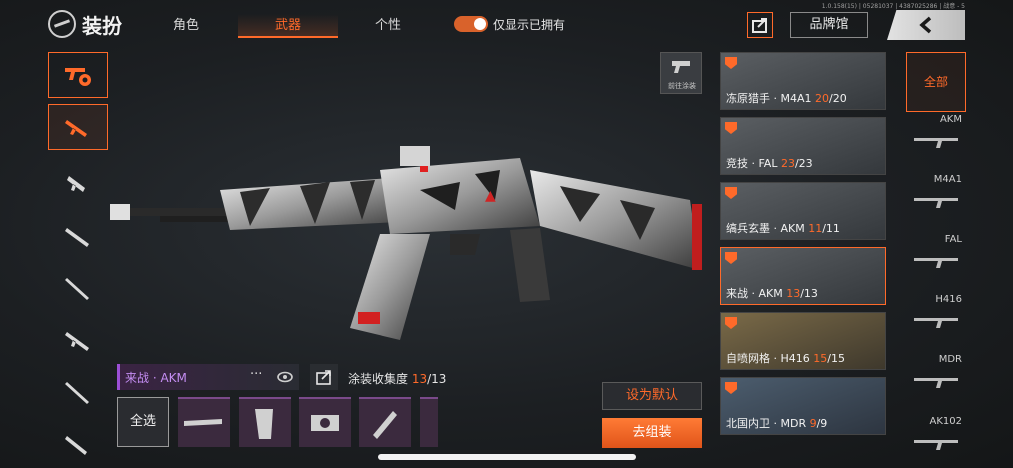  I want to click on filter-item: AK102, so click(936, 442).